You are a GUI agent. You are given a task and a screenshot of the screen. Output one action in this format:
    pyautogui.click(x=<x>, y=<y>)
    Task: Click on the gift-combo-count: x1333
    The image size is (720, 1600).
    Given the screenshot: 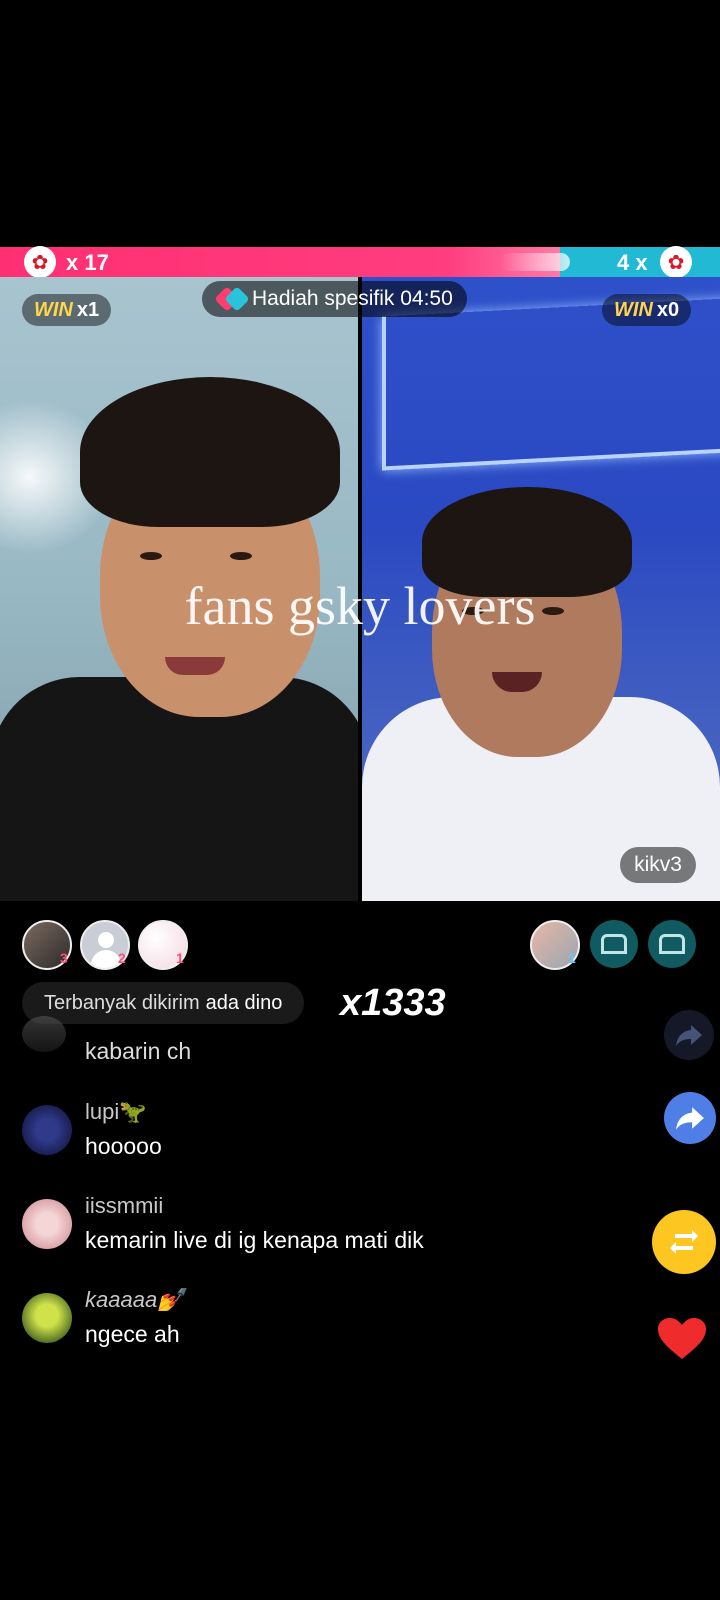 What is the action you would take?
    pyautogui.click(x=393, y=1003)
    